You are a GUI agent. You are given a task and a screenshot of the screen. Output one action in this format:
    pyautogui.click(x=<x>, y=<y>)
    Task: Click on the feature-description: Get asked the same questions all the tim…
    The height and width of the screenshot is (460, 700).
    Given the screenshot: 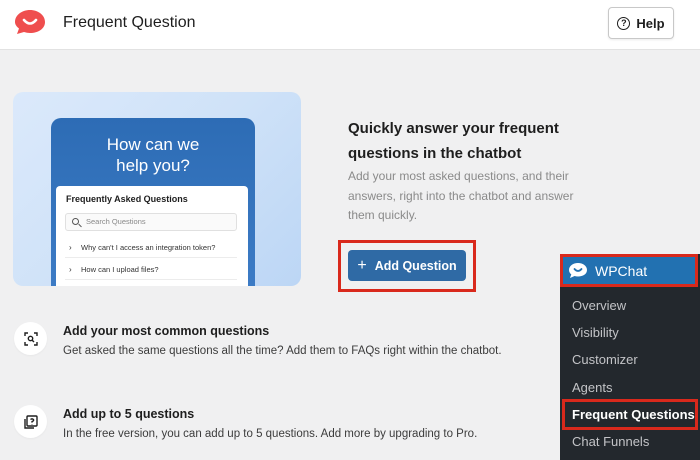 What is the action you would take?
    pyautogui.click(x=282, y=351)
    